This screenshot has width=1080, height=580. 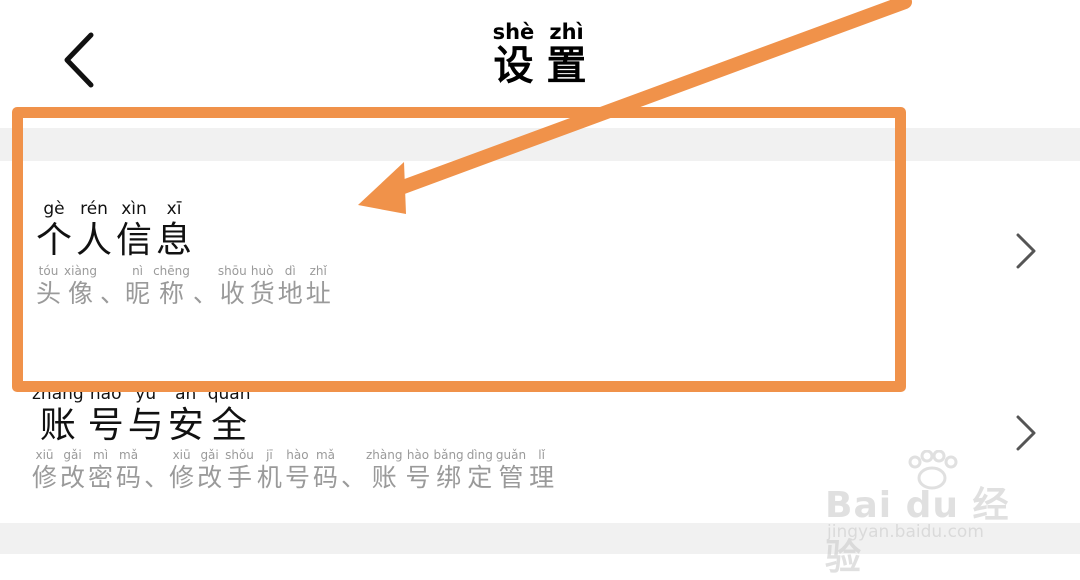 I want to click on hanzi: 全, so click(x=229, y=425).